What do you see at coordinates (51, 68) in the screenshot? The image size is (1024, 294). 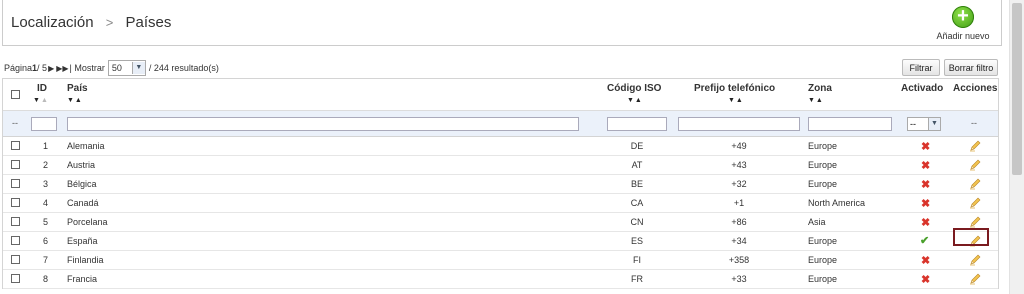 I see `next-page-icon: ▶` at bounding box center [51, 68].